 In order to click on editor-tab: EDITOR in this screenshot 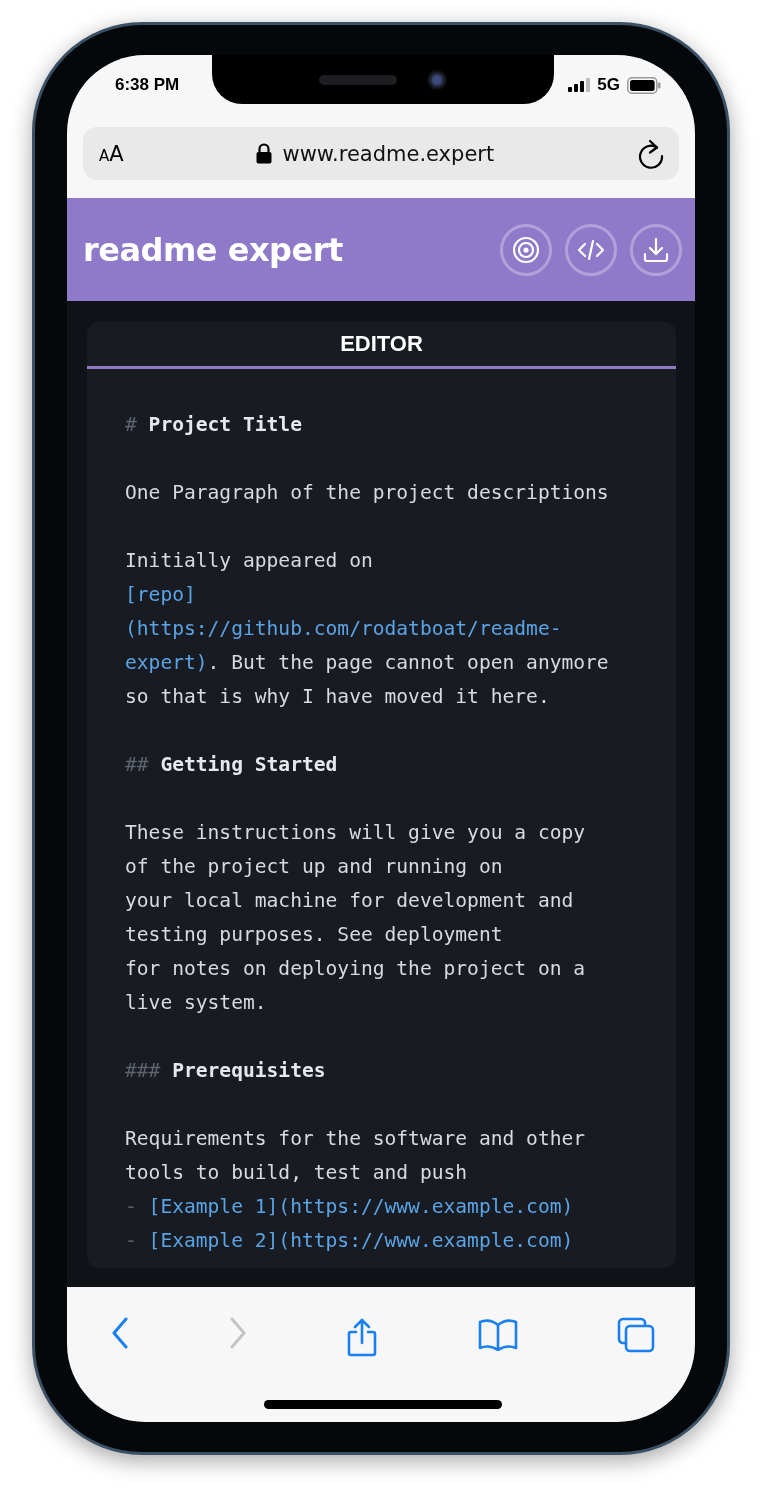, I will do `click(381, 345)`.